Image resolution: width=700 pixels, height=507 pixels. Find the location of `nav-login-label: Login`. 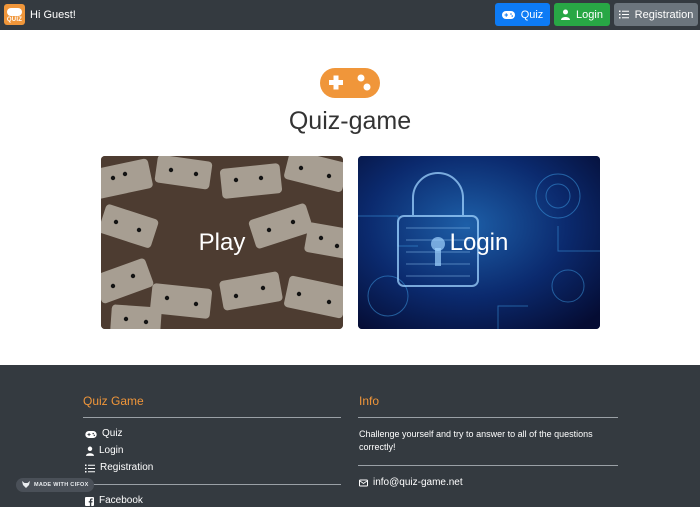

nav-login-label: Login is located at coordinates (589, 14).